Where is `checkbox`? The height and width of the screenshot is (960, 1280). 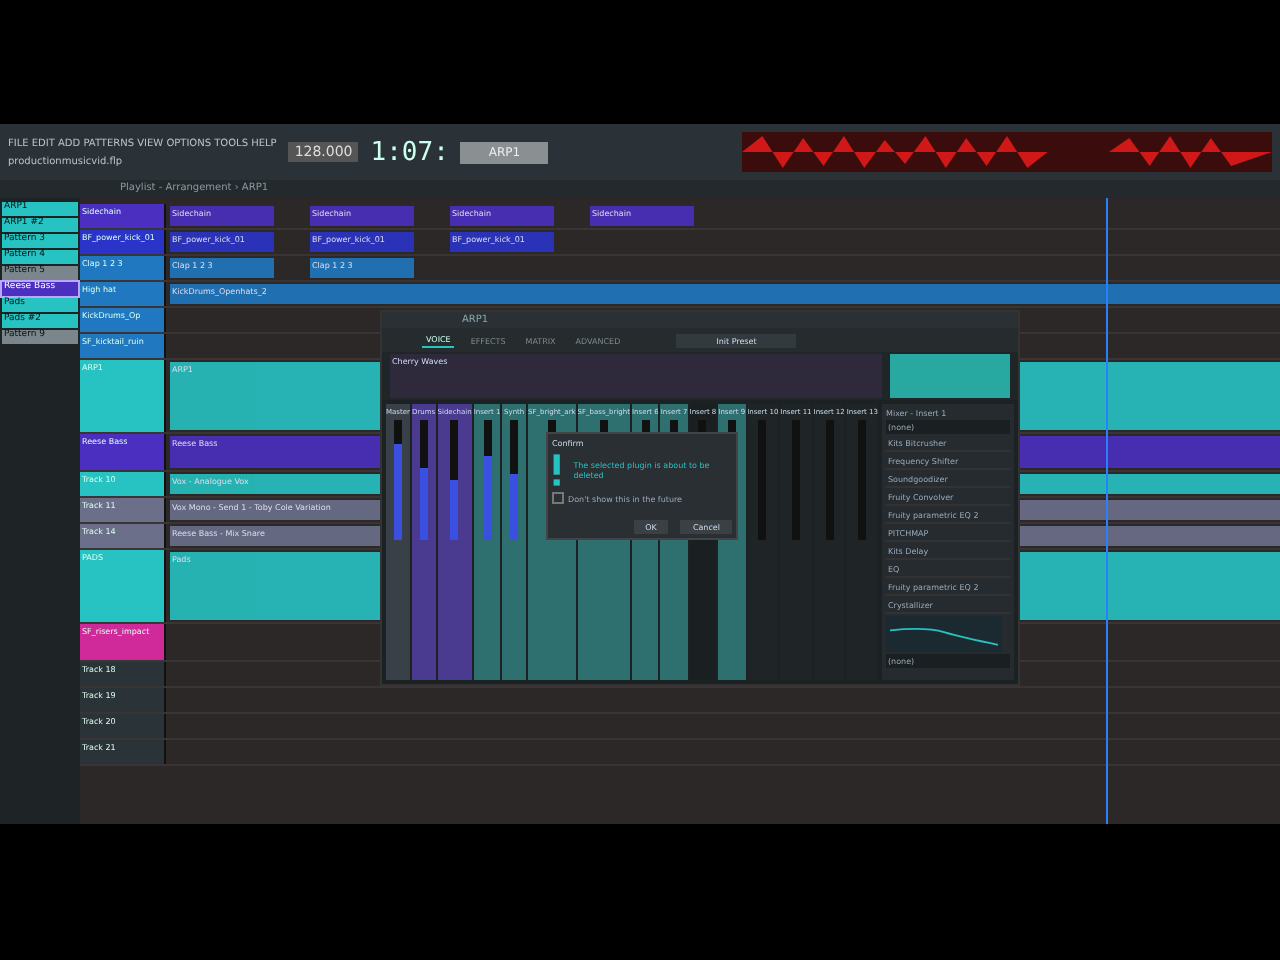
checkbox is located at coordinates (558, 498).